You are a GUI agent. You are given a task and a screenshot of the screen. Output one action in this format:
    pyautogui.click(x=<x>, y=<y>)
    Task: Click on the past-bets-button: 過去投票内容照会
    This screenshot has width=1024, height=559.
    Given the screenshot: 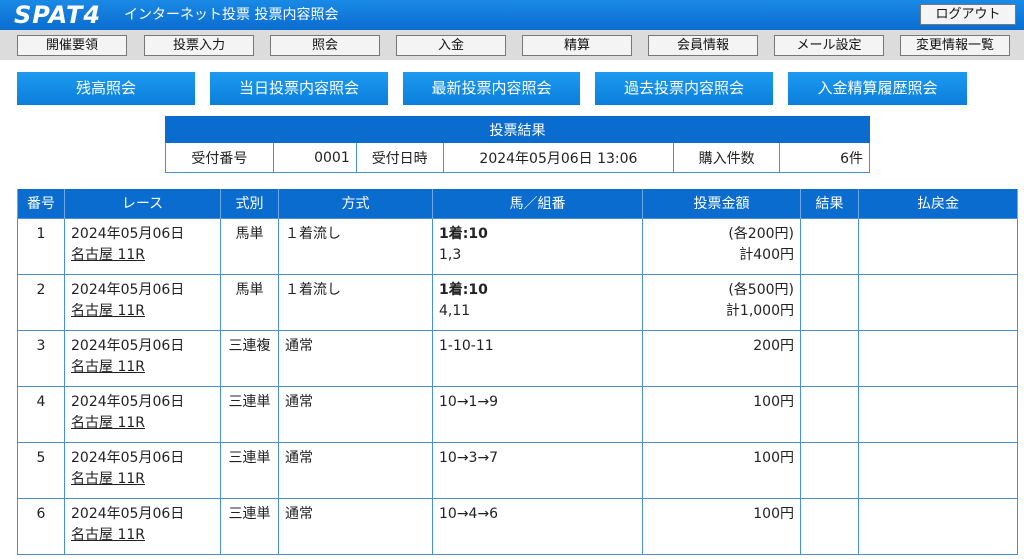 What is the action you would take?
    pyautogui.click(x=684, y=88)
    